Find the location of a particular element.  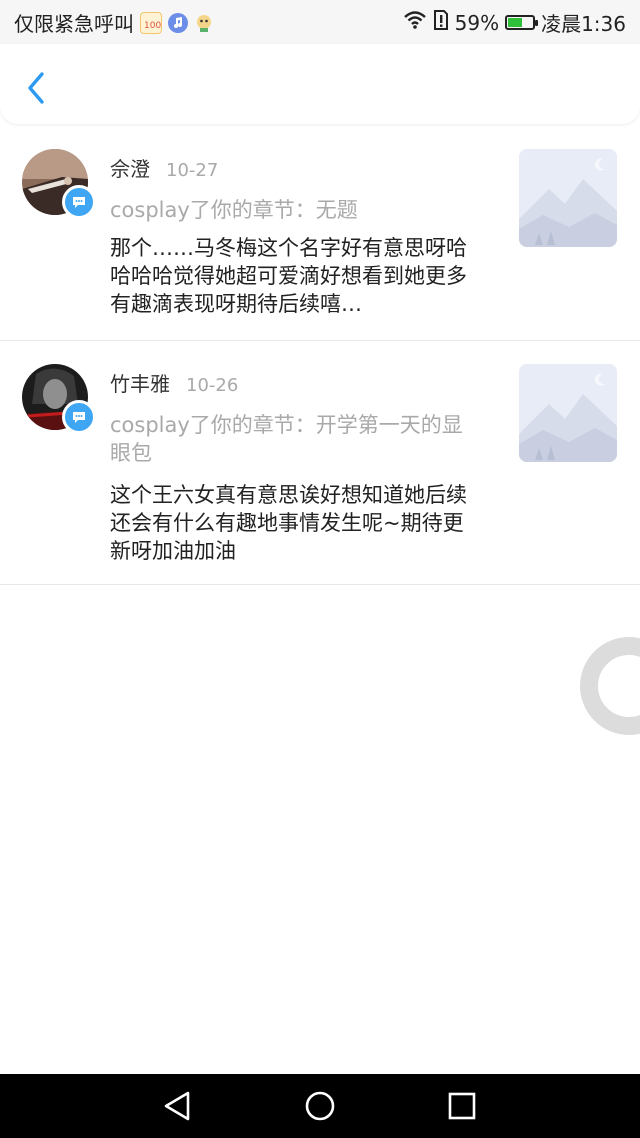

svg-text: 100 is located at coordinates (152, 26).